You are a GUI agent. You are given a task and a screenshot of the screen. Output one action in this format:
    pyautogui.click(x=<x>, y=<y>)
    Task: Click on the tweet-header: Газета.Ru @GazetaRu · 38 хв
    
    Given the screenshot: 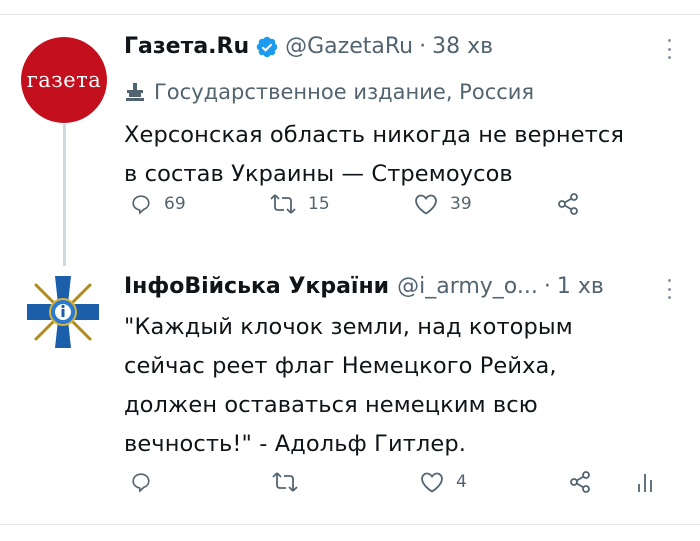 What is the action you would take?
    pyautogui.click(x=308, y=46)
    